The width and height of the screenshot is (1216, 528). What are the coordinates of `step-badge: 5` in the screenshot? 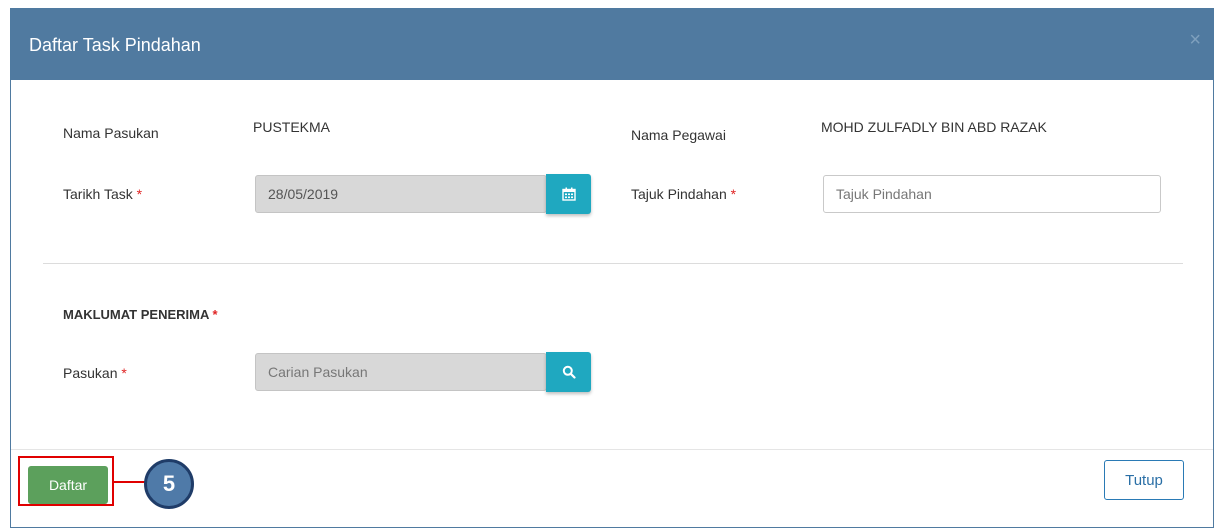 It's located at (169, 484).